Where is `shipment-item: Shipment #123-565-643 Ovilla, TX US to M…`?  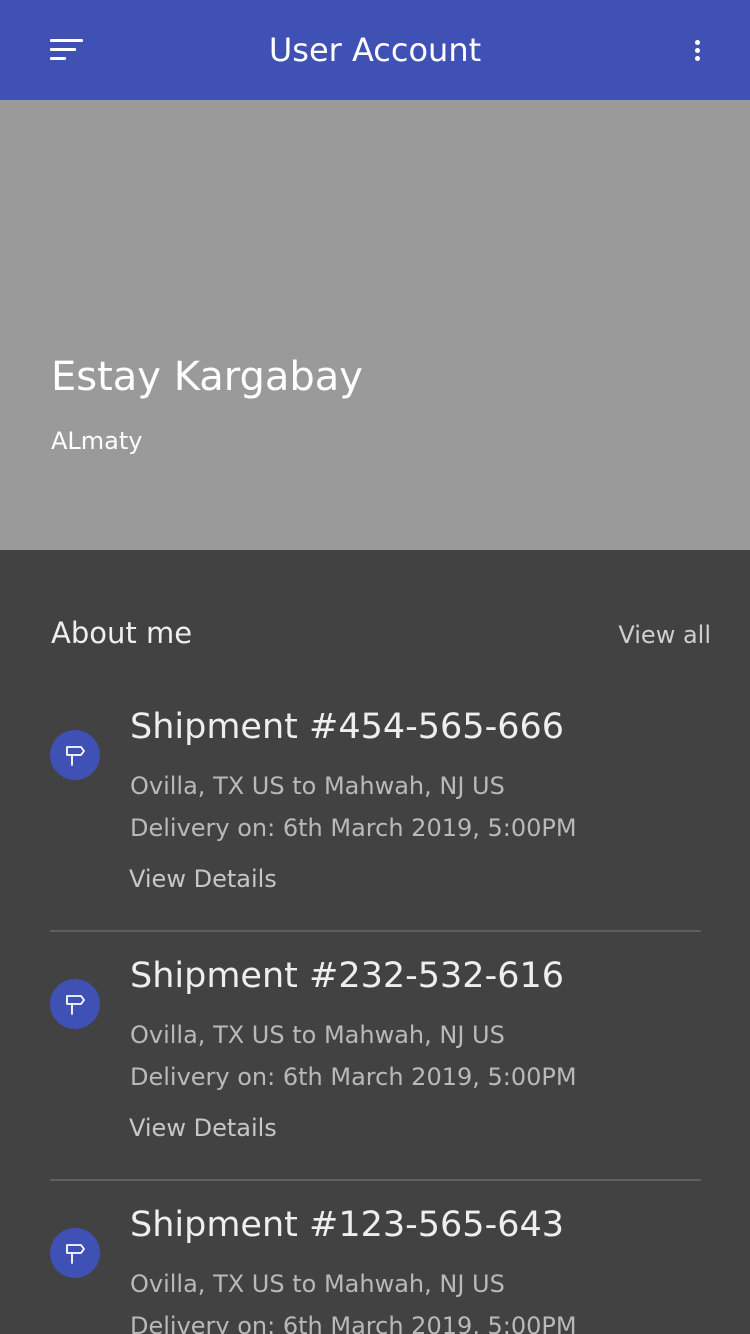 shipment-item: Shipment #123-565-643 Ovilla, TX US to M… is located at coordinates (375, 1268).